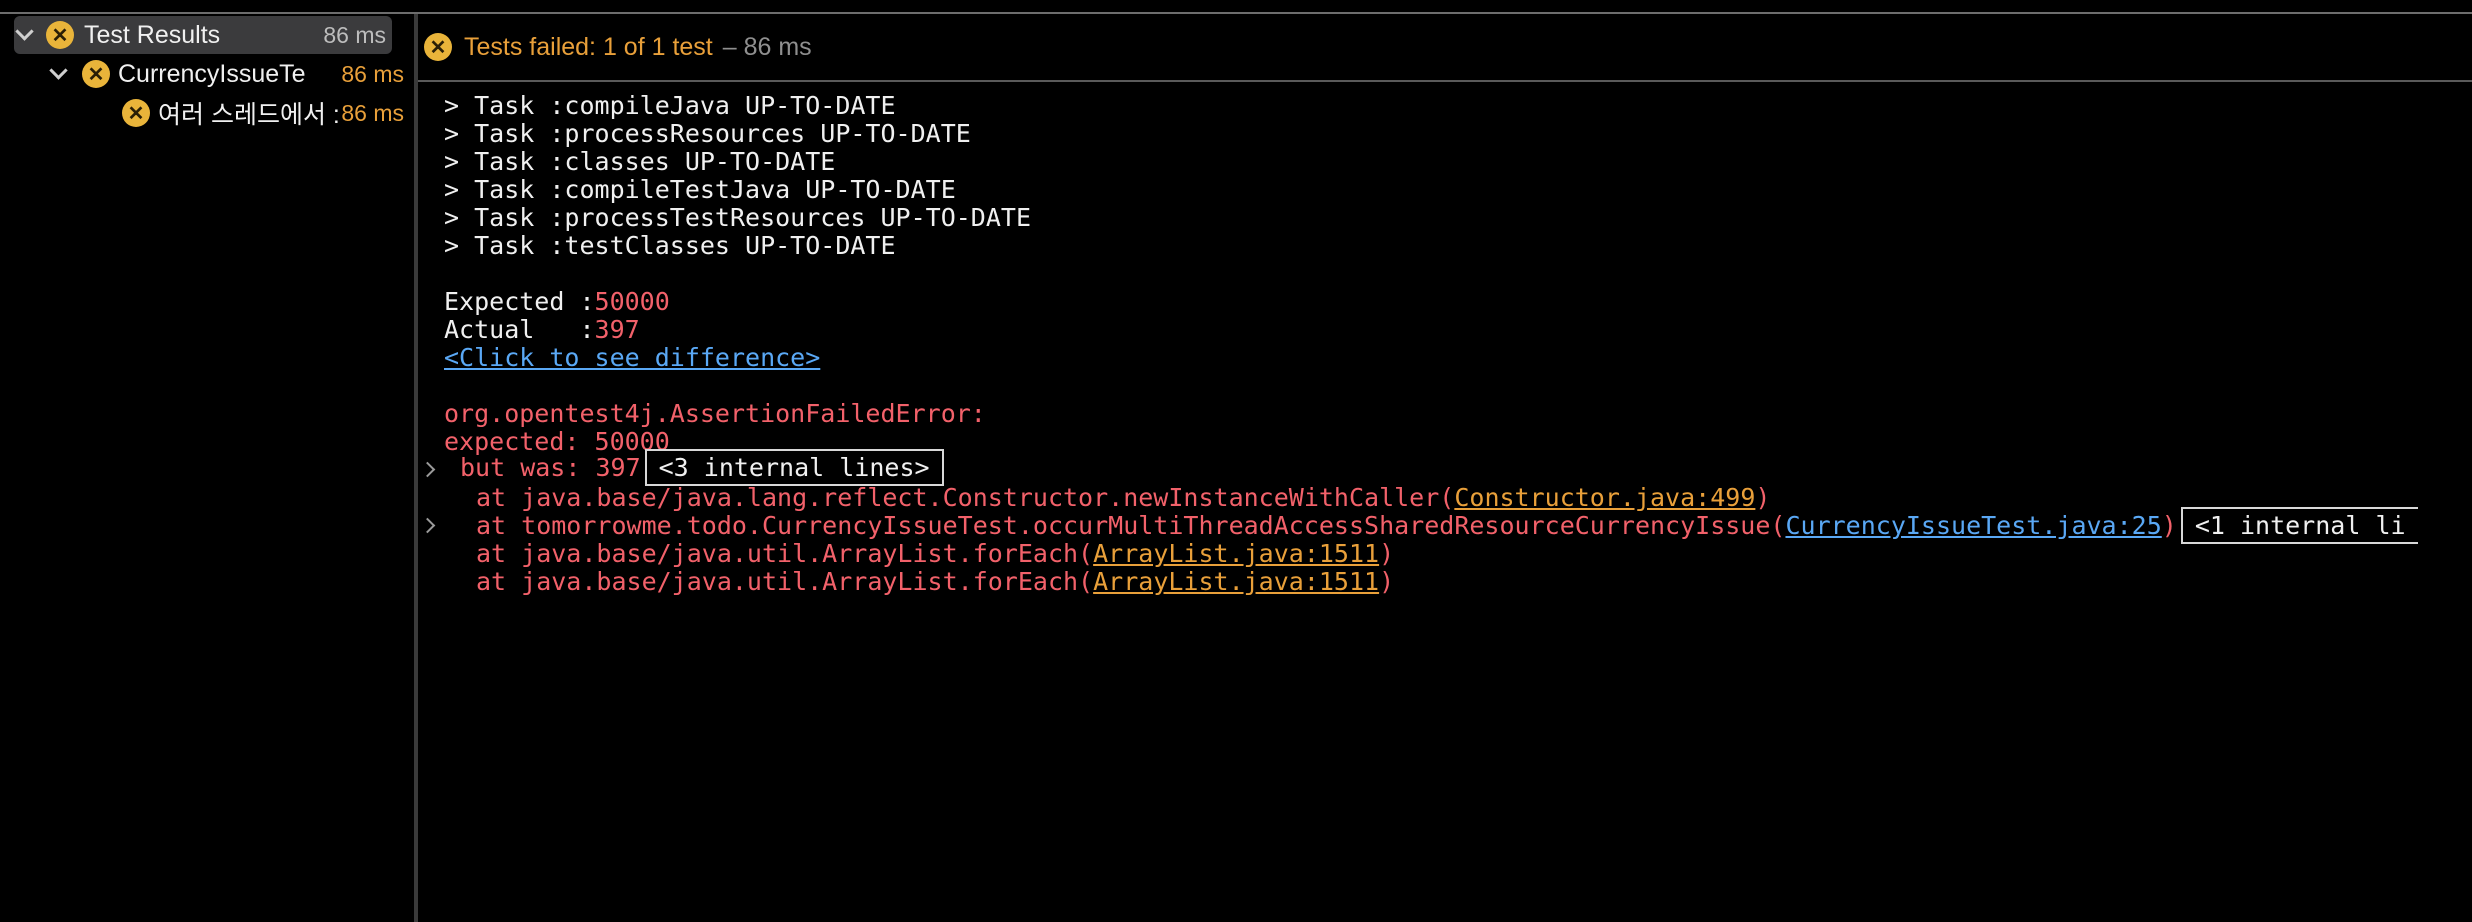  What do you see at coordinates (1445, 48) in the screenshot?
I see `test-status-bar: ✕ Tests failed: 1 of 1 test – 86 ms` at bounding box center [1445, 48].